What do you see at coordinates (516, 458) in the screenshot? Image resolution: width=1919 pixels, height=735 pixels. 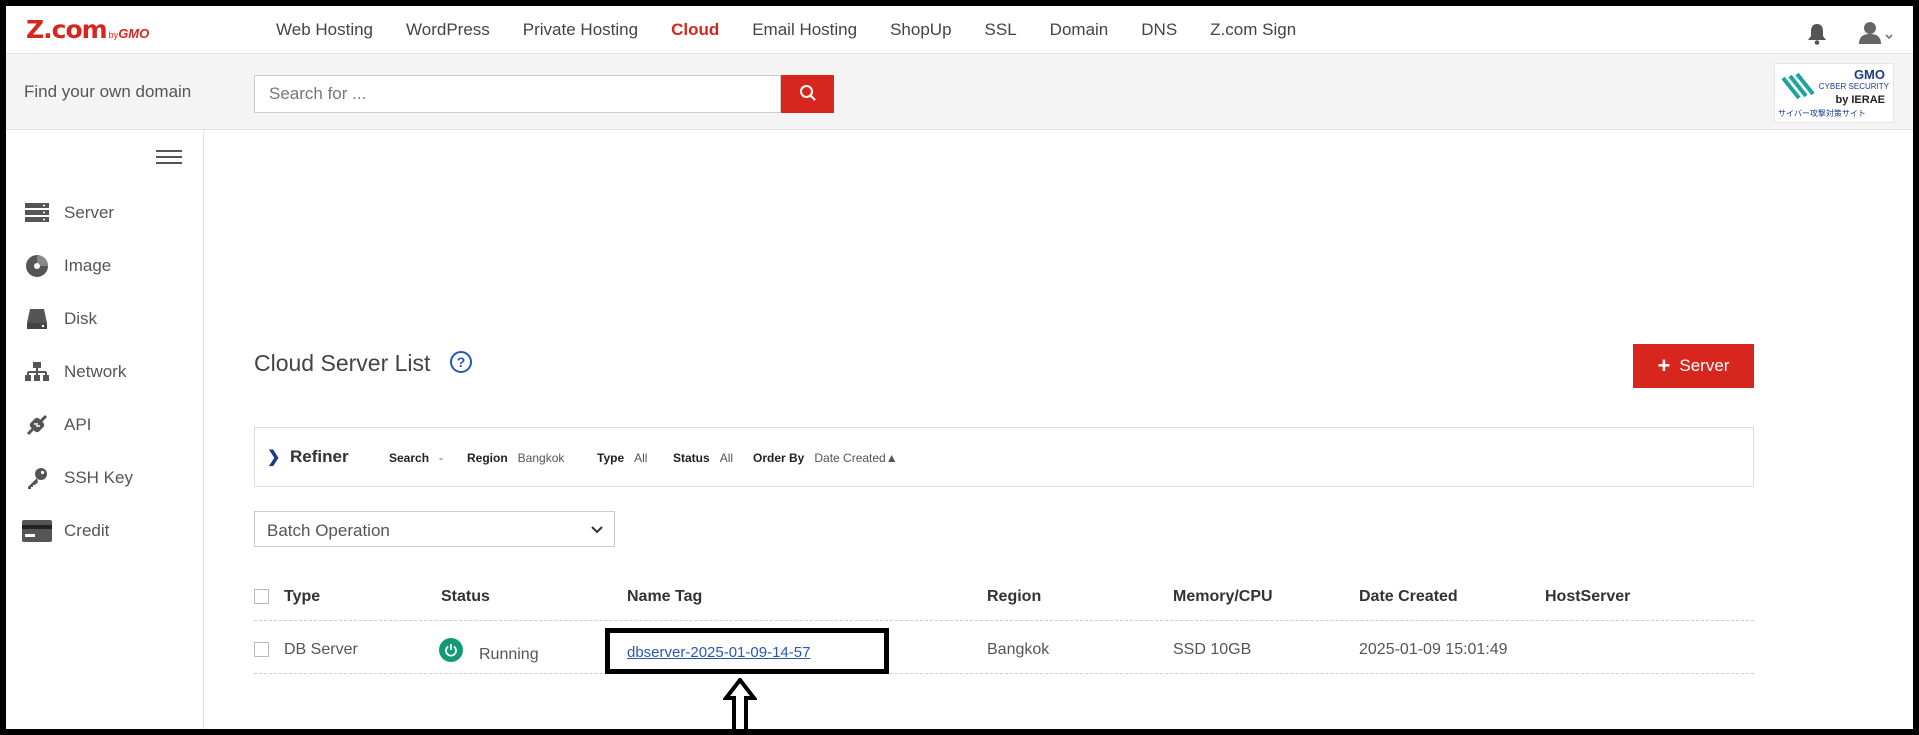 I see `filter-region: Region Bangkok` at bounding box center [516, 458].